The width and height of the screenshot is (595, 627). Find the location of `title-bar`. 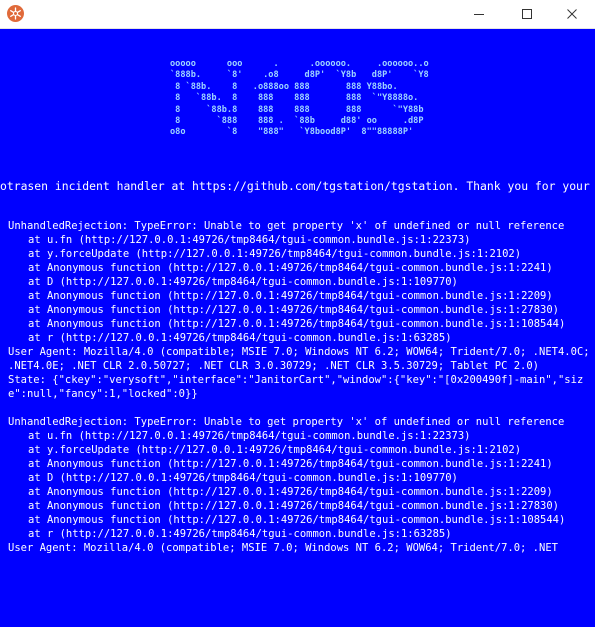

title-bar is located at coordinates (297, 14).